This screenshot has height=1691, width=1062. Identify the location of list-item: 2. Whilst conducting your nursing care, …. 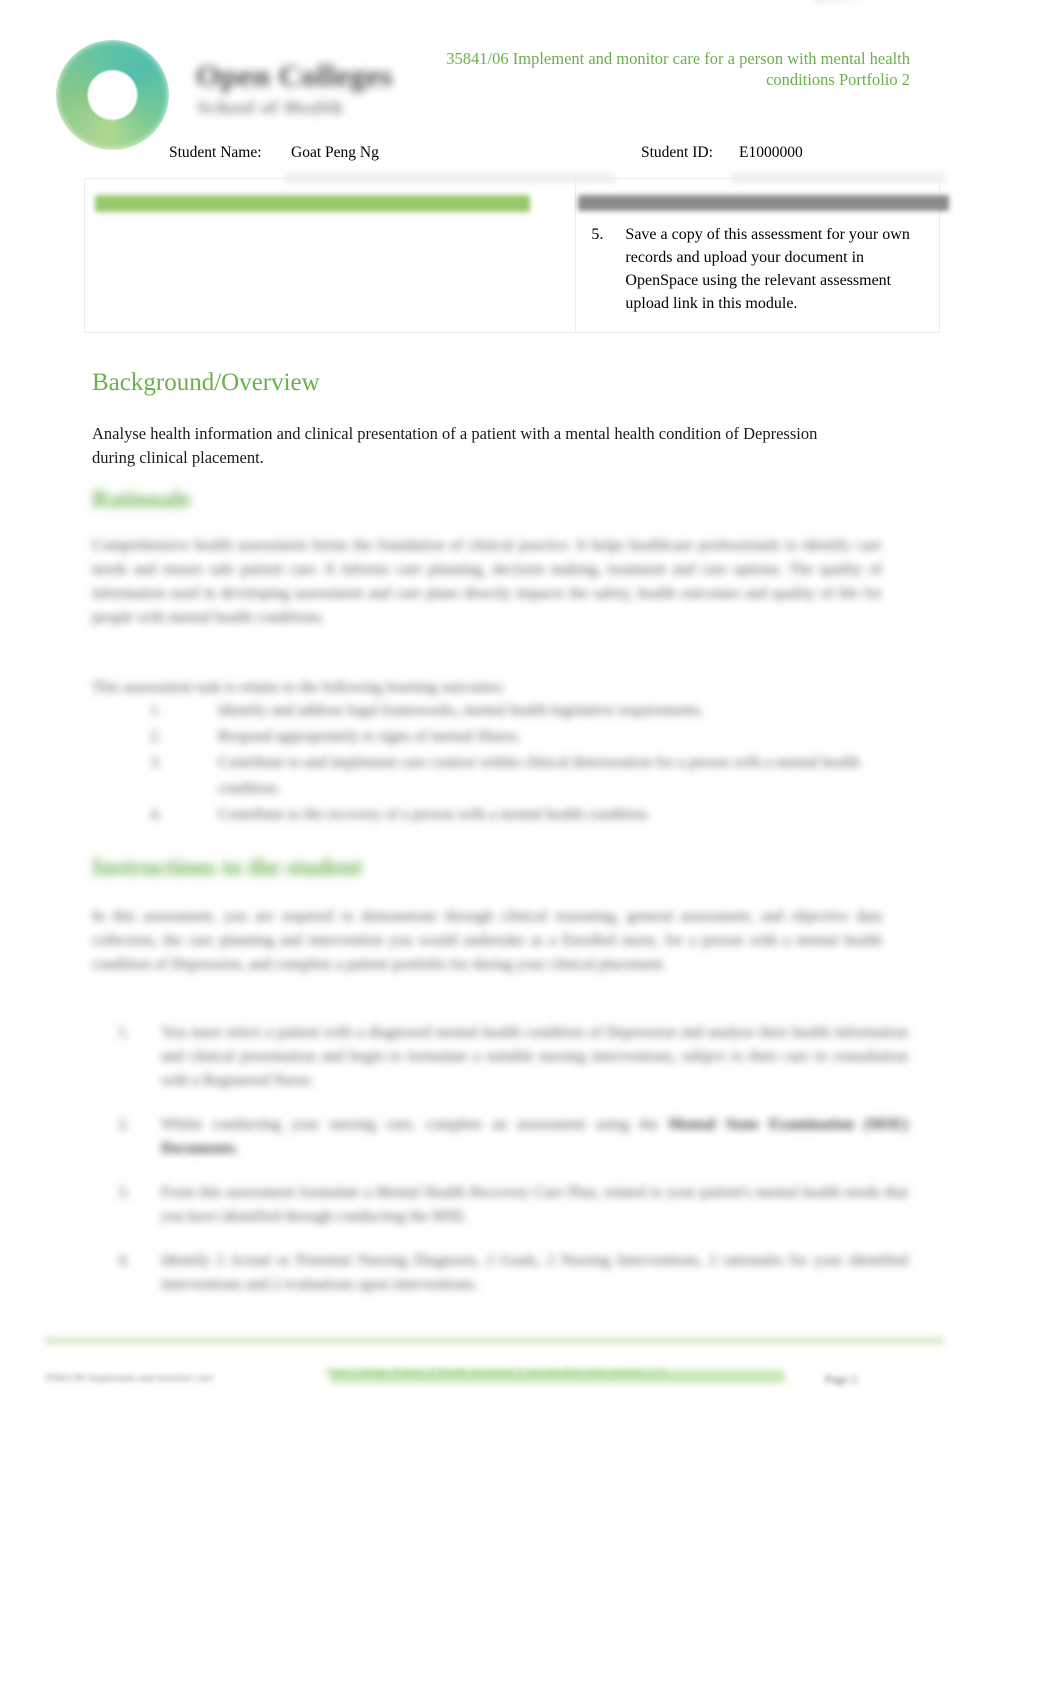
(513, 1137).